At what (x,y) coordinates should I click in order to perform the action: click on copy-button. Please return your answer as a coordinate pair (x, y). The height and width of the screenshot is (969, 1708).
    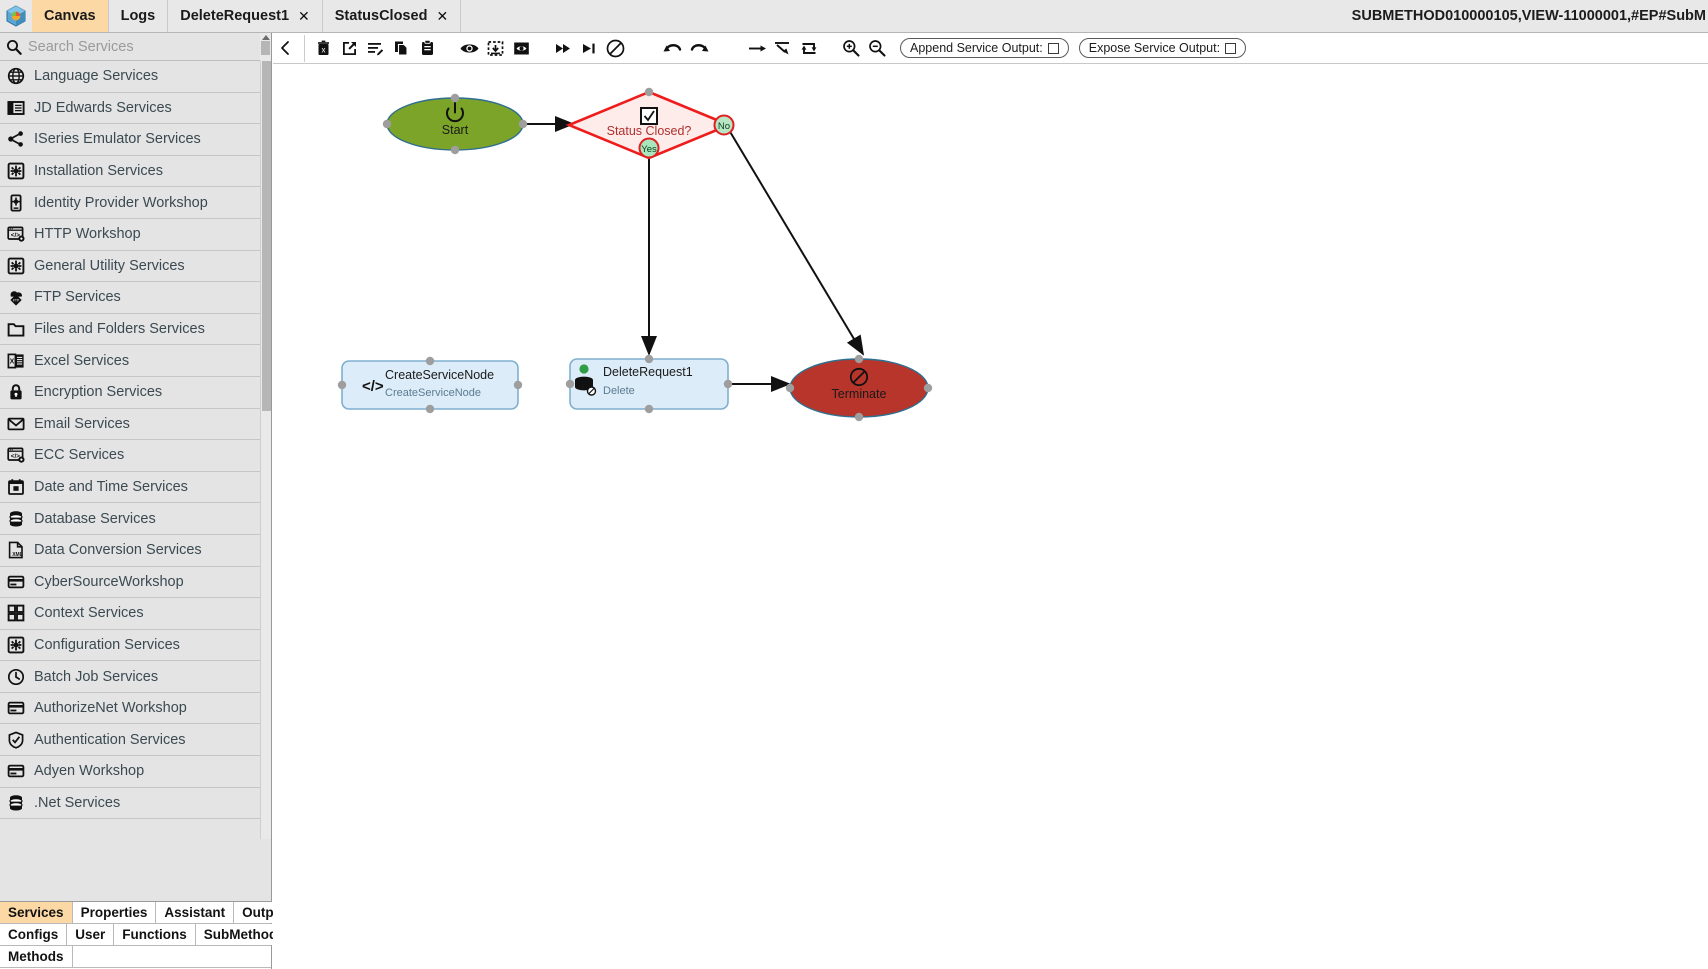
    Looking at the image, I should click on (401, 48).